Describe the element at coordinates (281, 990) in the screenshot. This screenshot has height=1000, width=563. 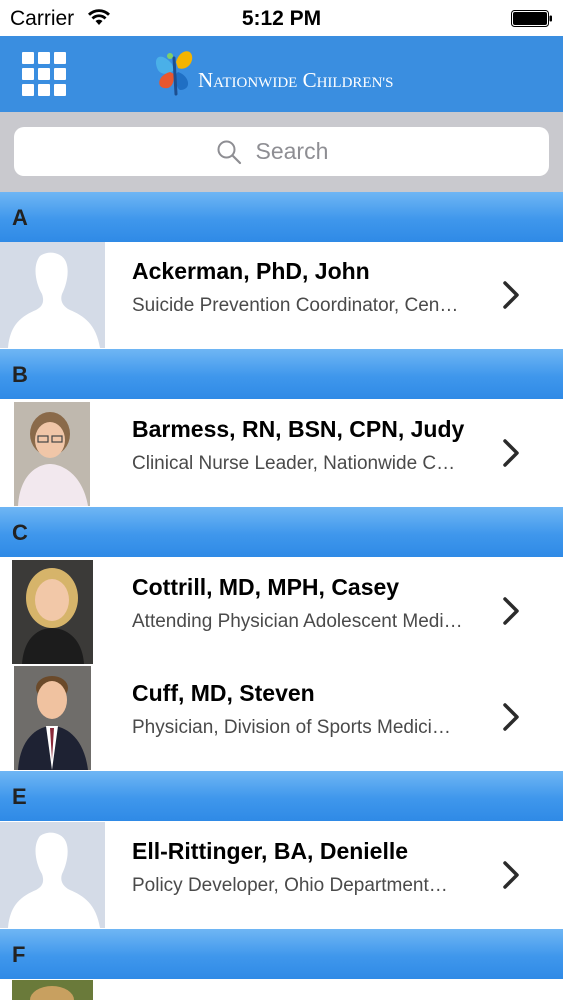
I see `list-item` at that location.